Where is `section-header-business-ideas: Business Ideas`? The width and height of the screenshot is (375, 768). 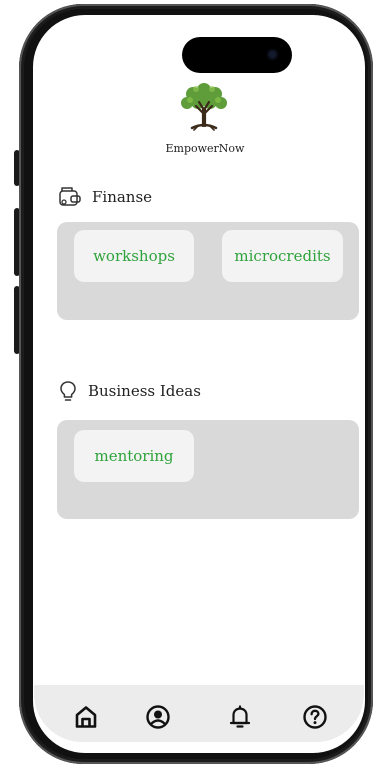
section-header-business-ideas: Business Ideas is located at coordinates (129, 391).